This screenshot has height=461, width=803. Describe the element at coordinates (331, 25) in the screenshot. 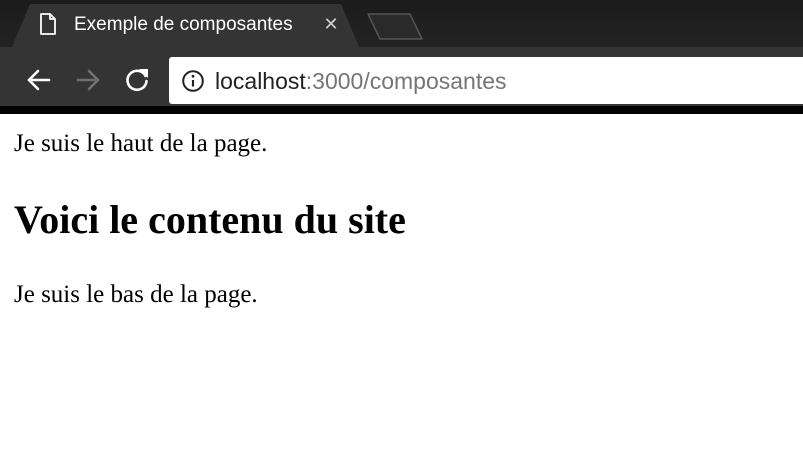

I see `tab-close-icon: ✕` at that location.